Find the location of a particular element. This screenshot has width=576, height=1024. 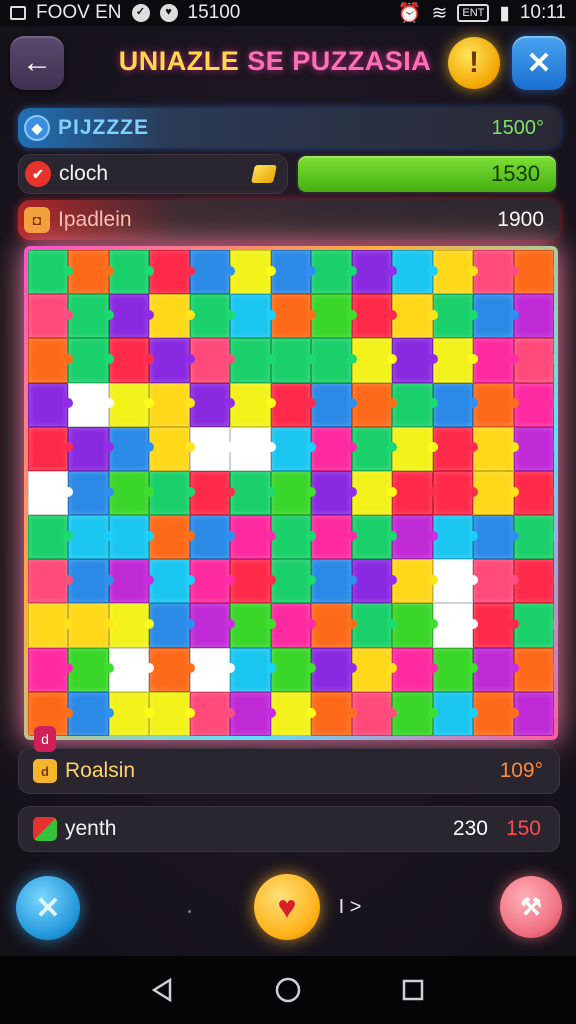

nav-home-button is located at coordinates (288, 990).